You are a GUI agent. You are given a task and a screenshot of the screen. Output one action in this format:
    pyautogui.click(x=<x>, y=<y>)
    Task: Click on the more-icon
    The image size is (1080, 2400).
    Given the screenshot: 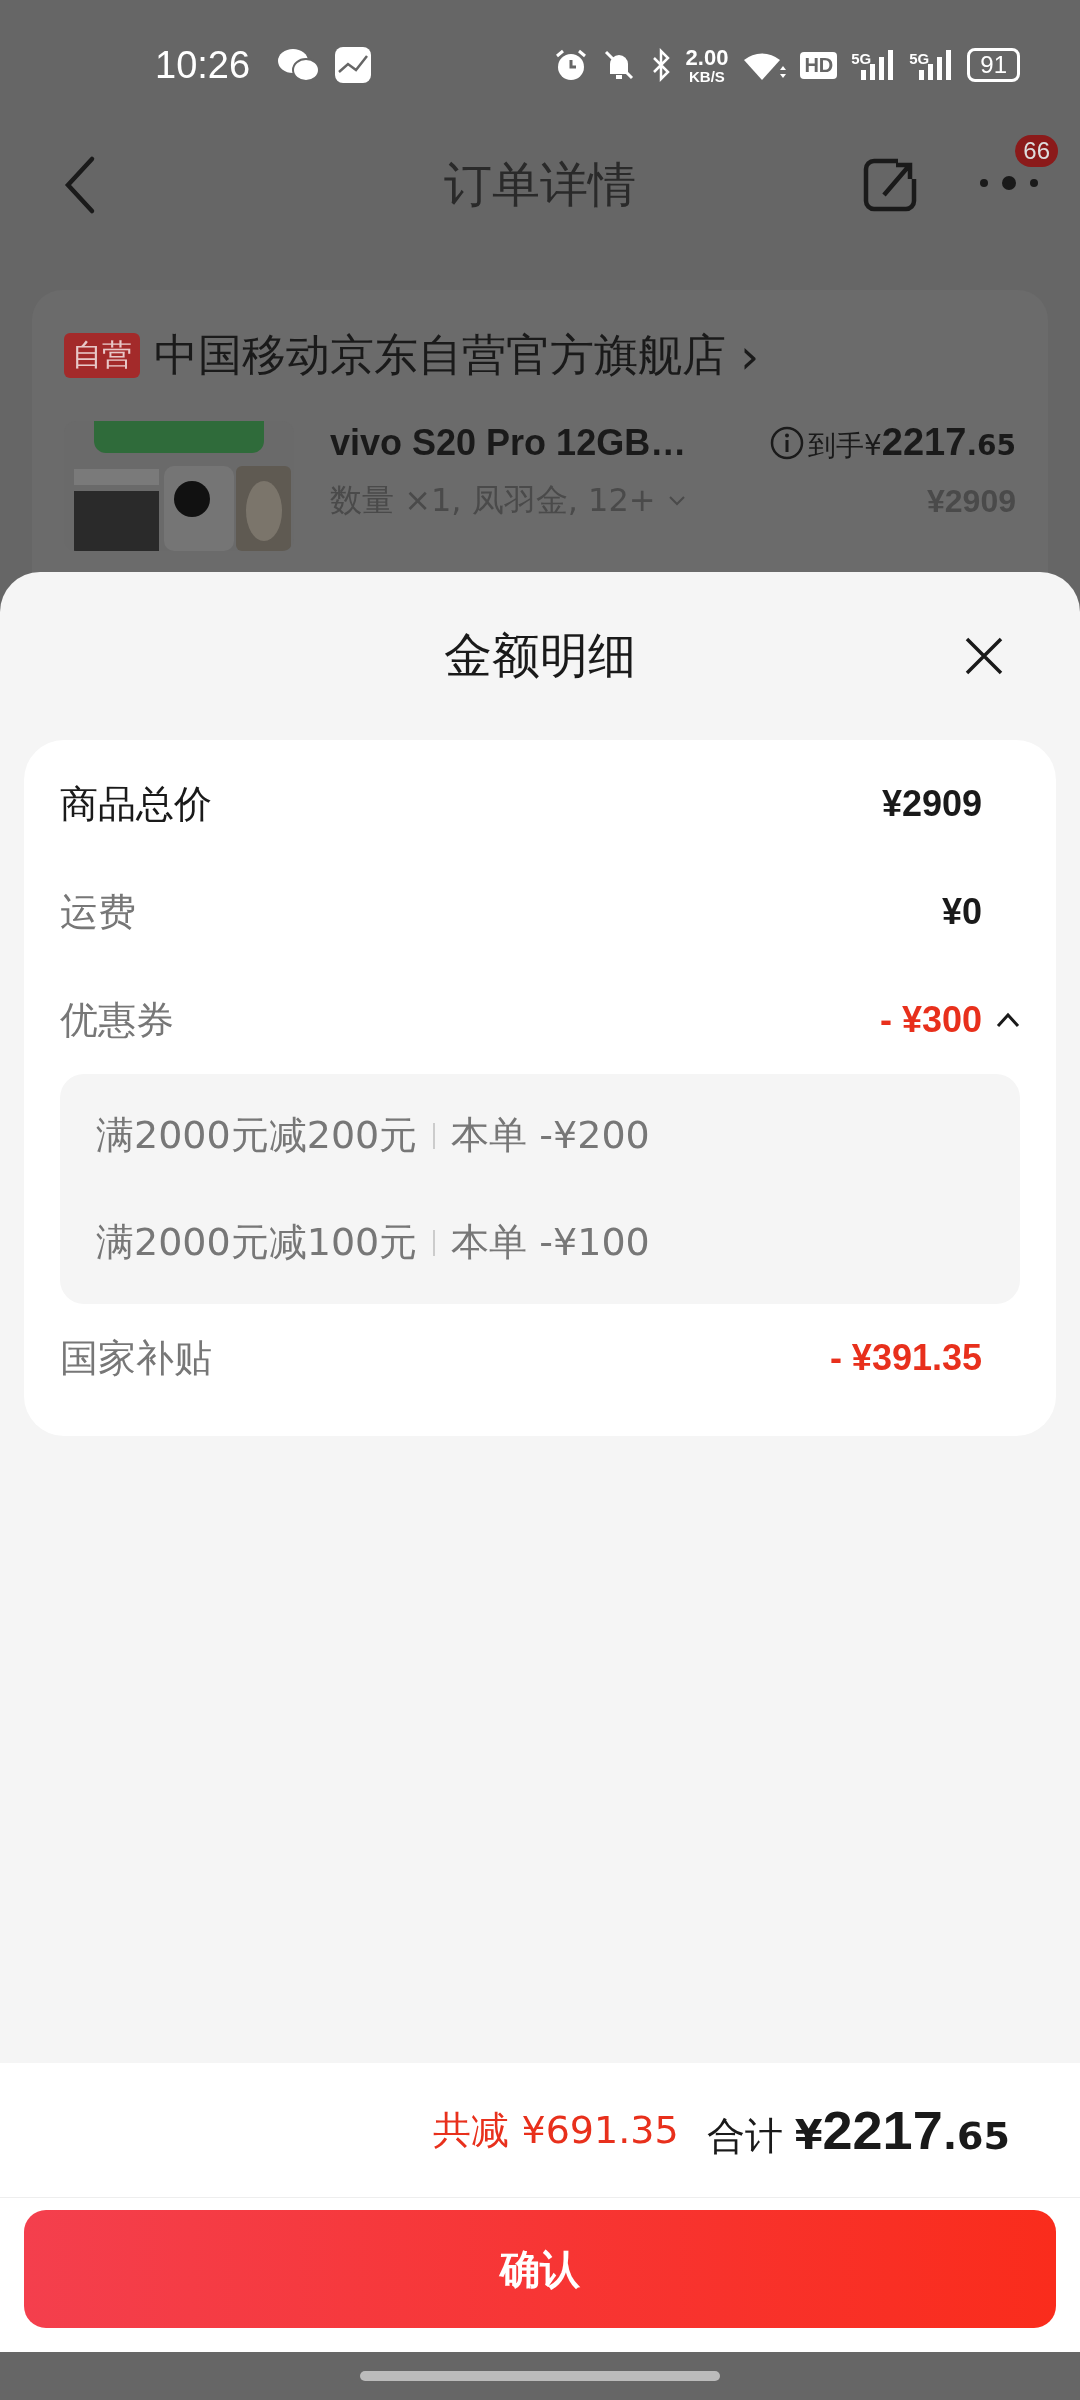 What is the action you would take?
    pyautogui.click(x=1009, y=183)
    